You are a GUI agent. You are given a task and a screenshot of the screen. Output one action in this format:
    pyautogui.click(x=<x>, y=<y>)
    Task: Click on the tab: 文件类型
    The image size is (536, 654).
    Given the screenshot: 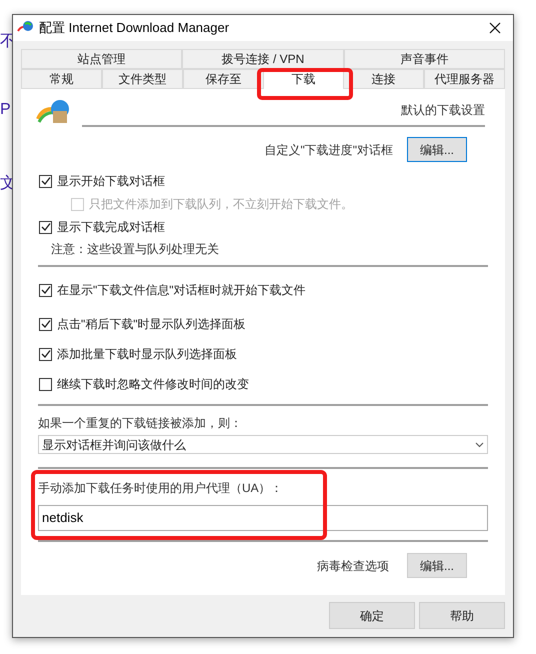 What is the action you would take?
    pyautogui.click(x=142, y=79)
    